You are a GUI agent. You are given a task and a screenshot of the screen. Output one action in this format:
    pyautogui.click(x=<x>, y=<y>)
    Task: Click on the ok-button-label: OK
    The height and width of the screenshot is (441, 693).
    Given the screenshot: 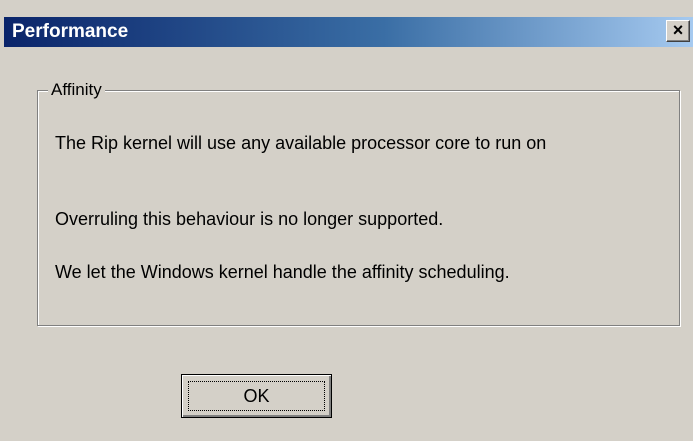 What is the action you would take?
    pyautogui.click(x=256, y=396)
    